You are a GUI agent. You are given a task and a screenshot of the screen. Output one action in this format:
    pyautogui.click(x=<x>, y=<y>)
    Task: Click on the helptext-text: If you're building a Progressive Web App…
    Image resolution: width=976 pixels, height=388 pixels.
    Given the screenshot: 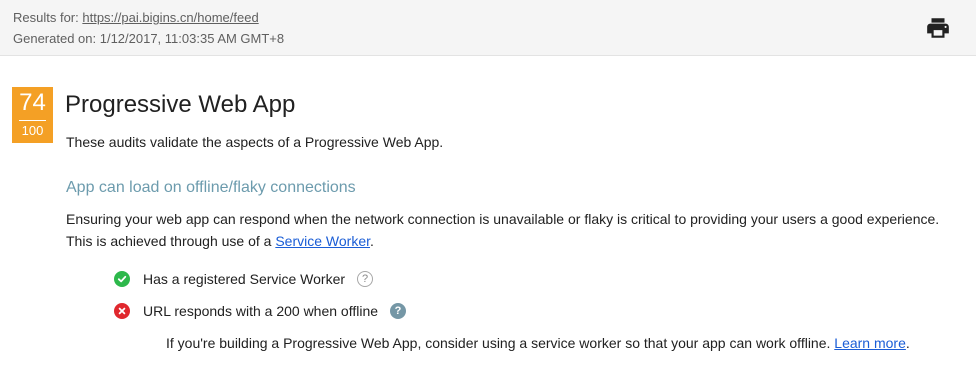 What is the action you would take?
    pyautogui.click(x=500, y=343)
    